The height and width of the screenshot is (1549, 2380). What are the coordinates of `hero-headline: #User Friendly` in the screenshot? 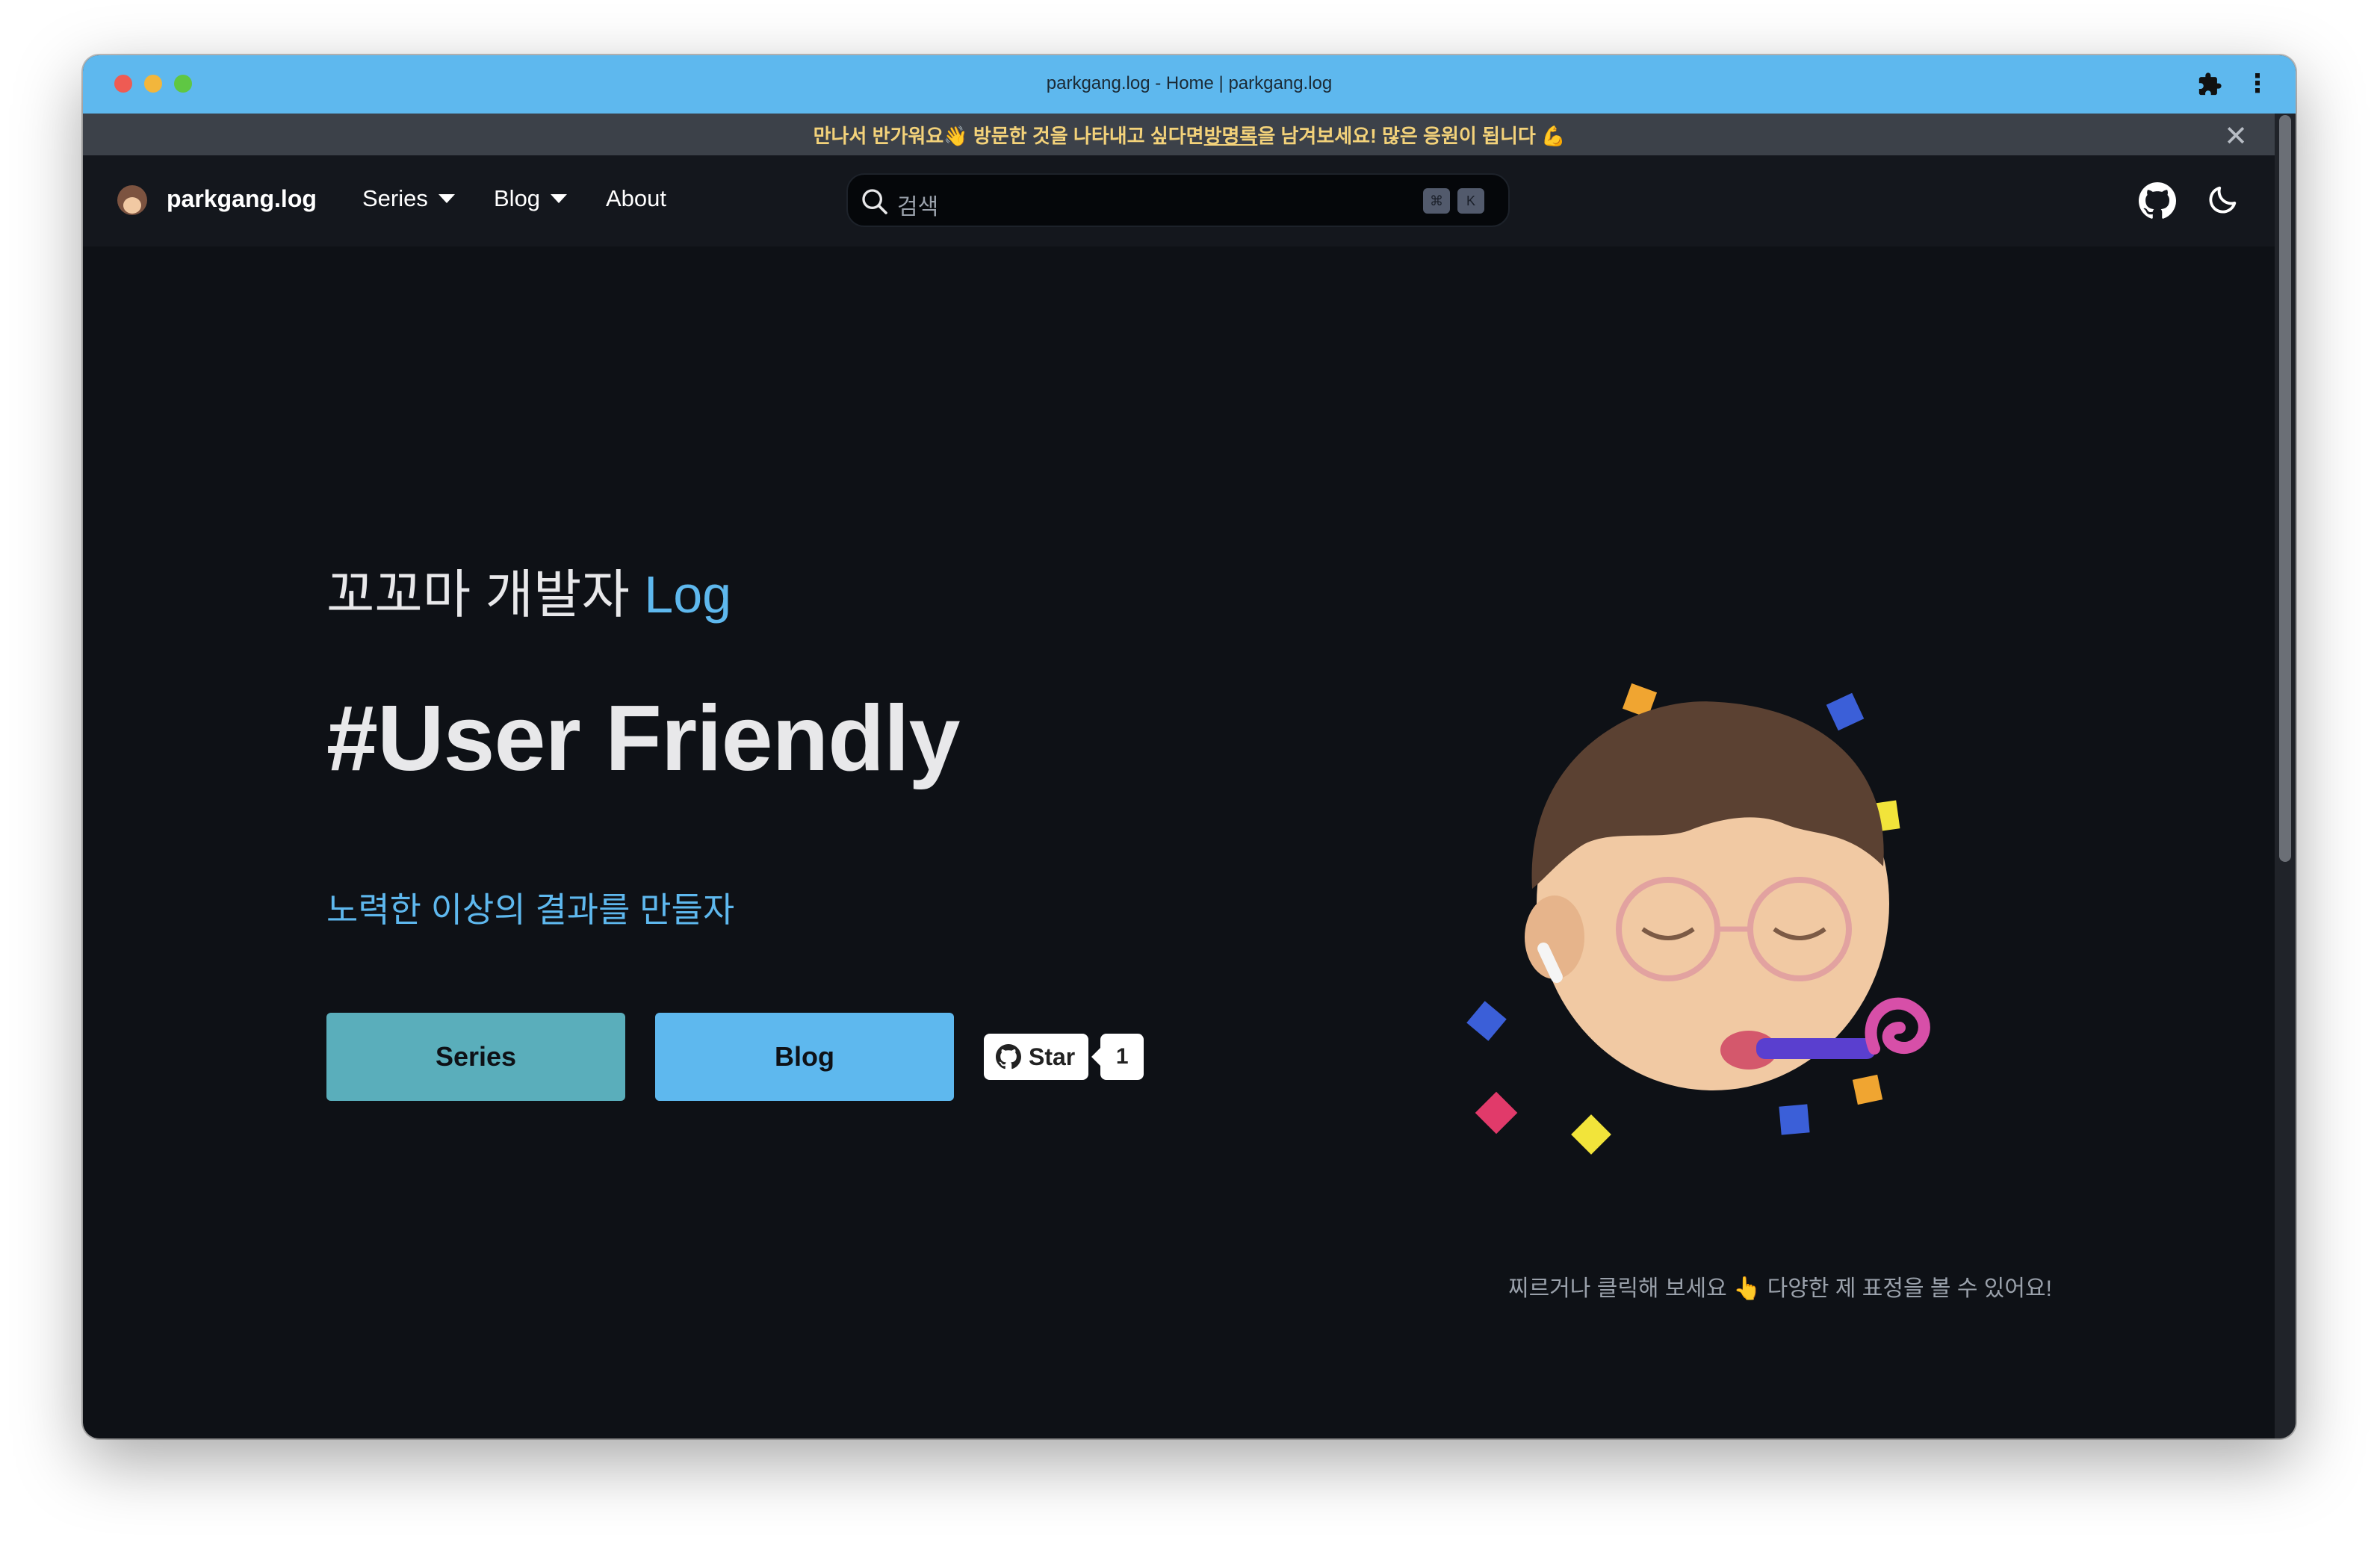 It's located at (643, 738).